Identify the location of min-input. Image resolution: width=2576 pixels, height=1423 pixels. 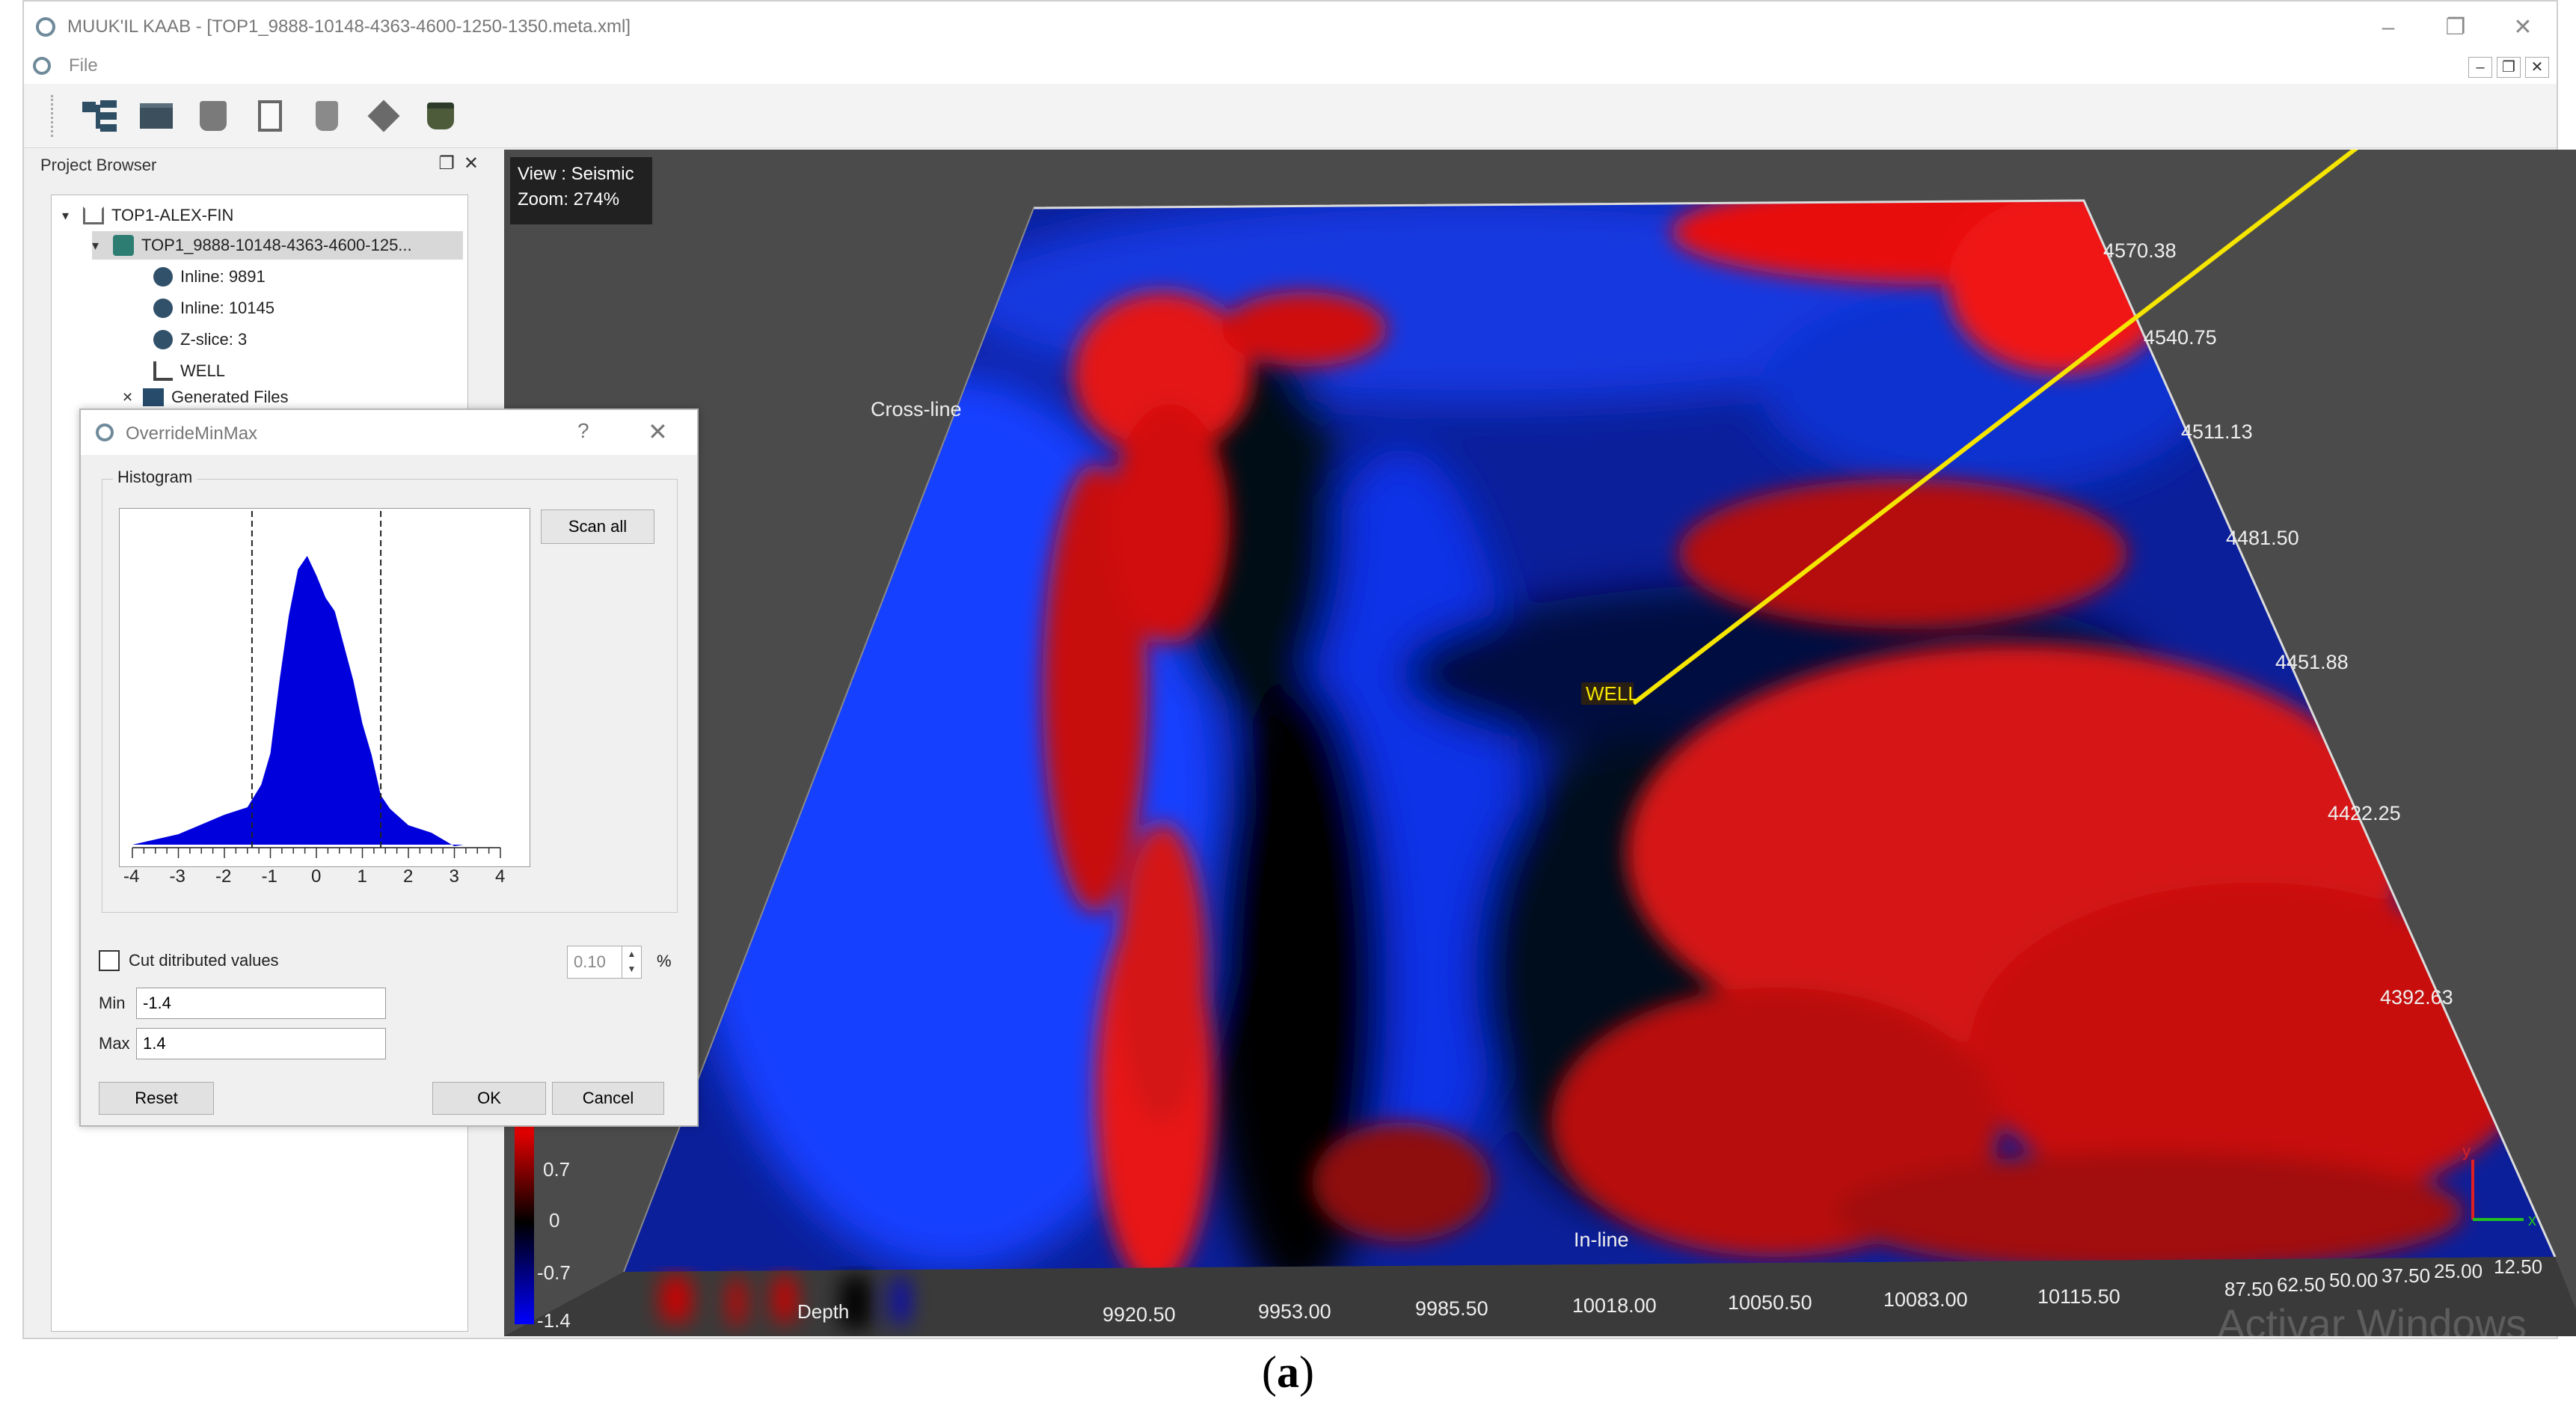
(261, 1003).